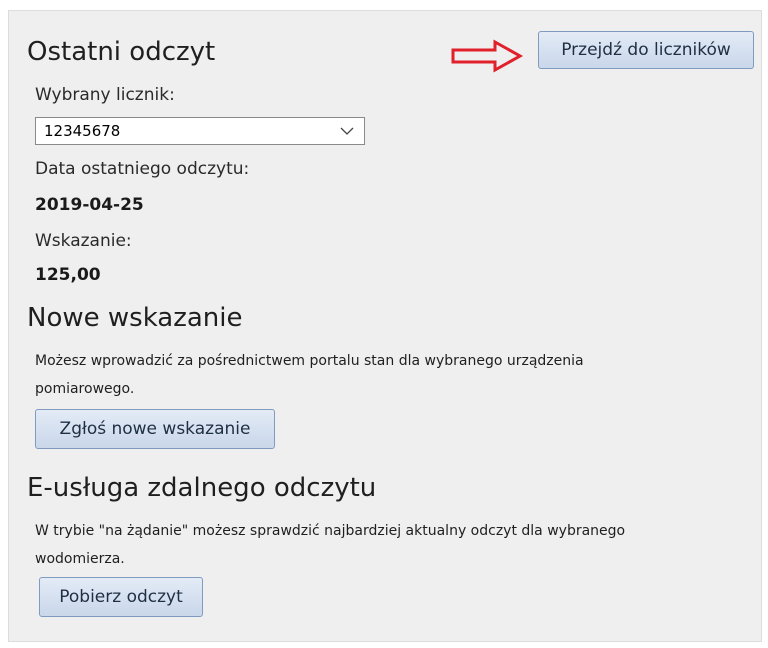 Image resolution: width=768 pixels, height=648 pixels. What do you see at coordinates (82, 131) in the screenshot?
I see `meter-select-value: 12345678` at bounding box center [82, 131].